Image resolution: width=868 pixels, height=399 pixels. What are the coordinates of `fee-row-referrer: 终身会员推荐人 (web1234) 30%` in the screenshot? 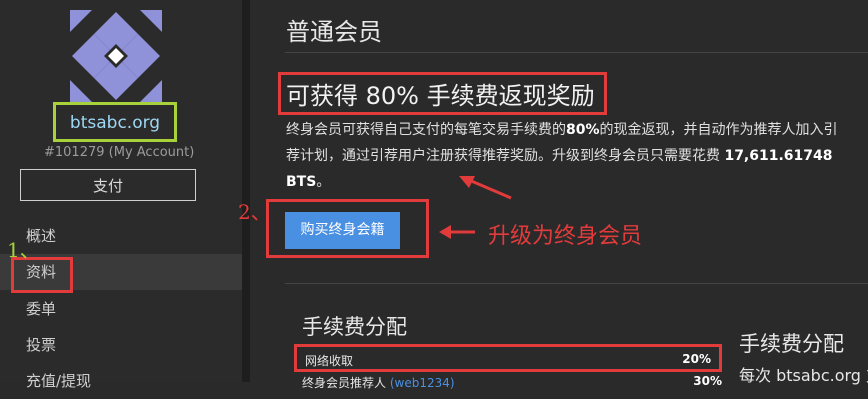 It's located at (512, 382).